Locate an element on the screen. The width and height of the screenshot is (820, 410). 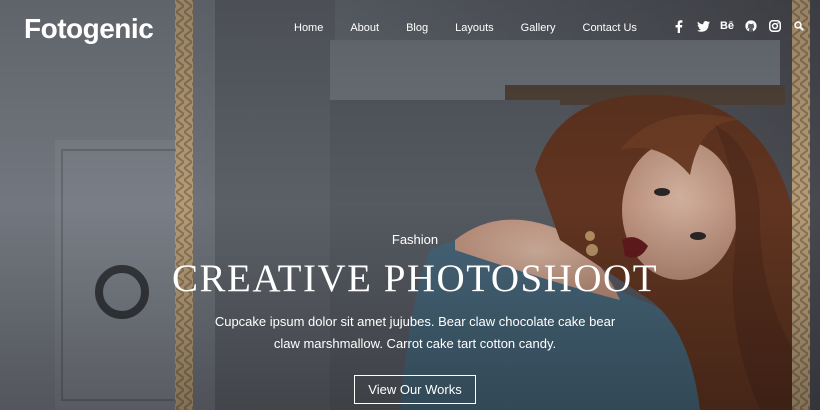
view-our-works-button: View Our Works is located at coordinates (415, 389).